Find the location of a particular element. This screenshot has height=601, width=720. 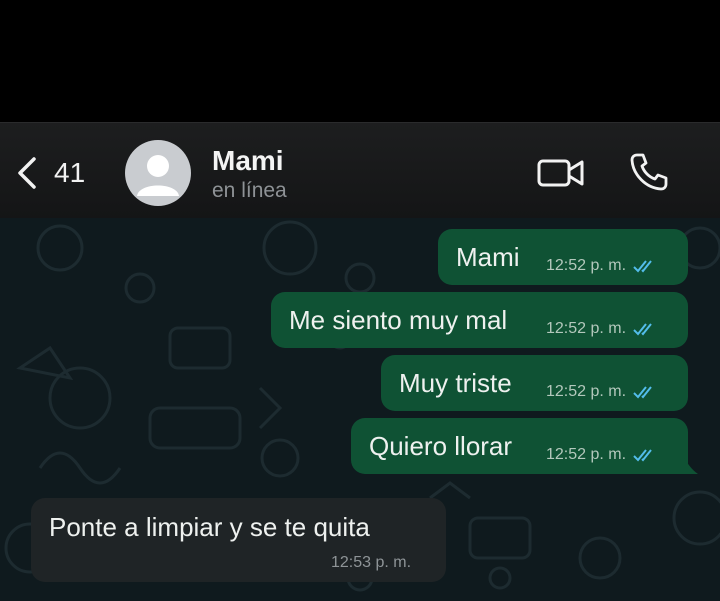

back-chevron-icon is located at coordinates (27, 173).